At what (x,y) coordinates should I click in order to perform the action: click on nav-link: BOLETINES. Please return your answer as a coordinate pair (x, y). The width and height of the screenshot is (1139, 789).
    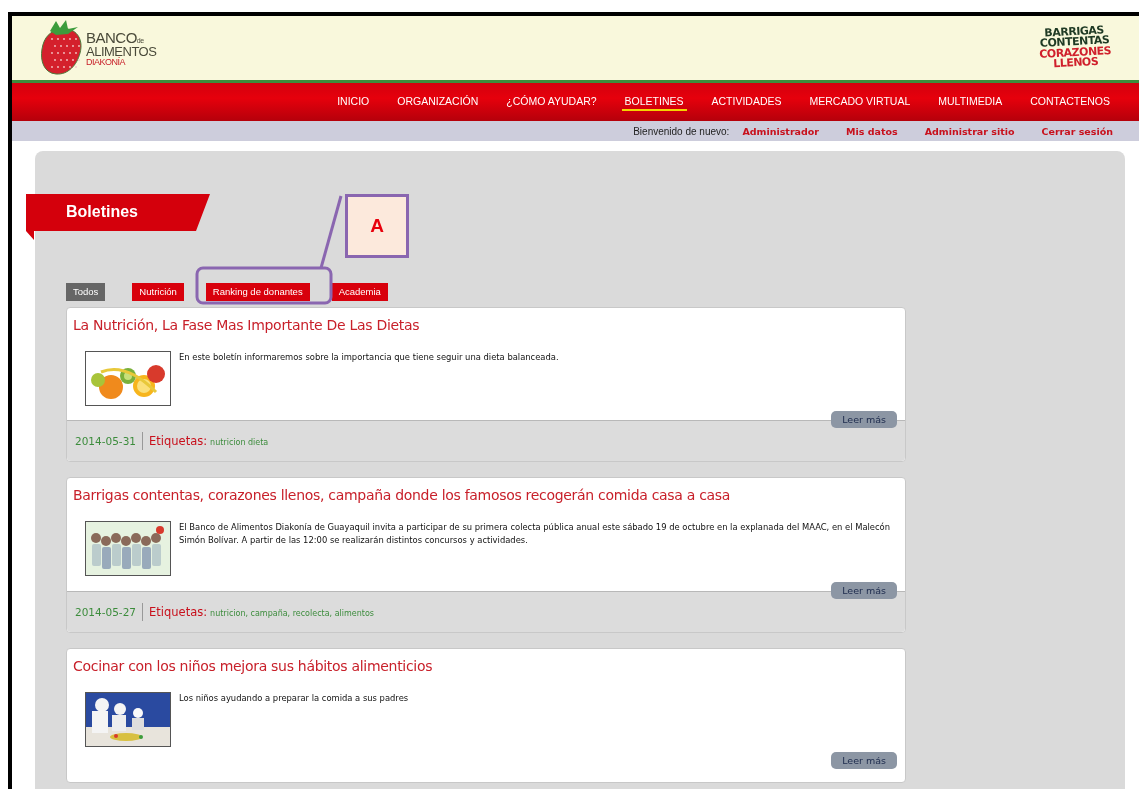
    Looking at the image, I should click on (654, 102).